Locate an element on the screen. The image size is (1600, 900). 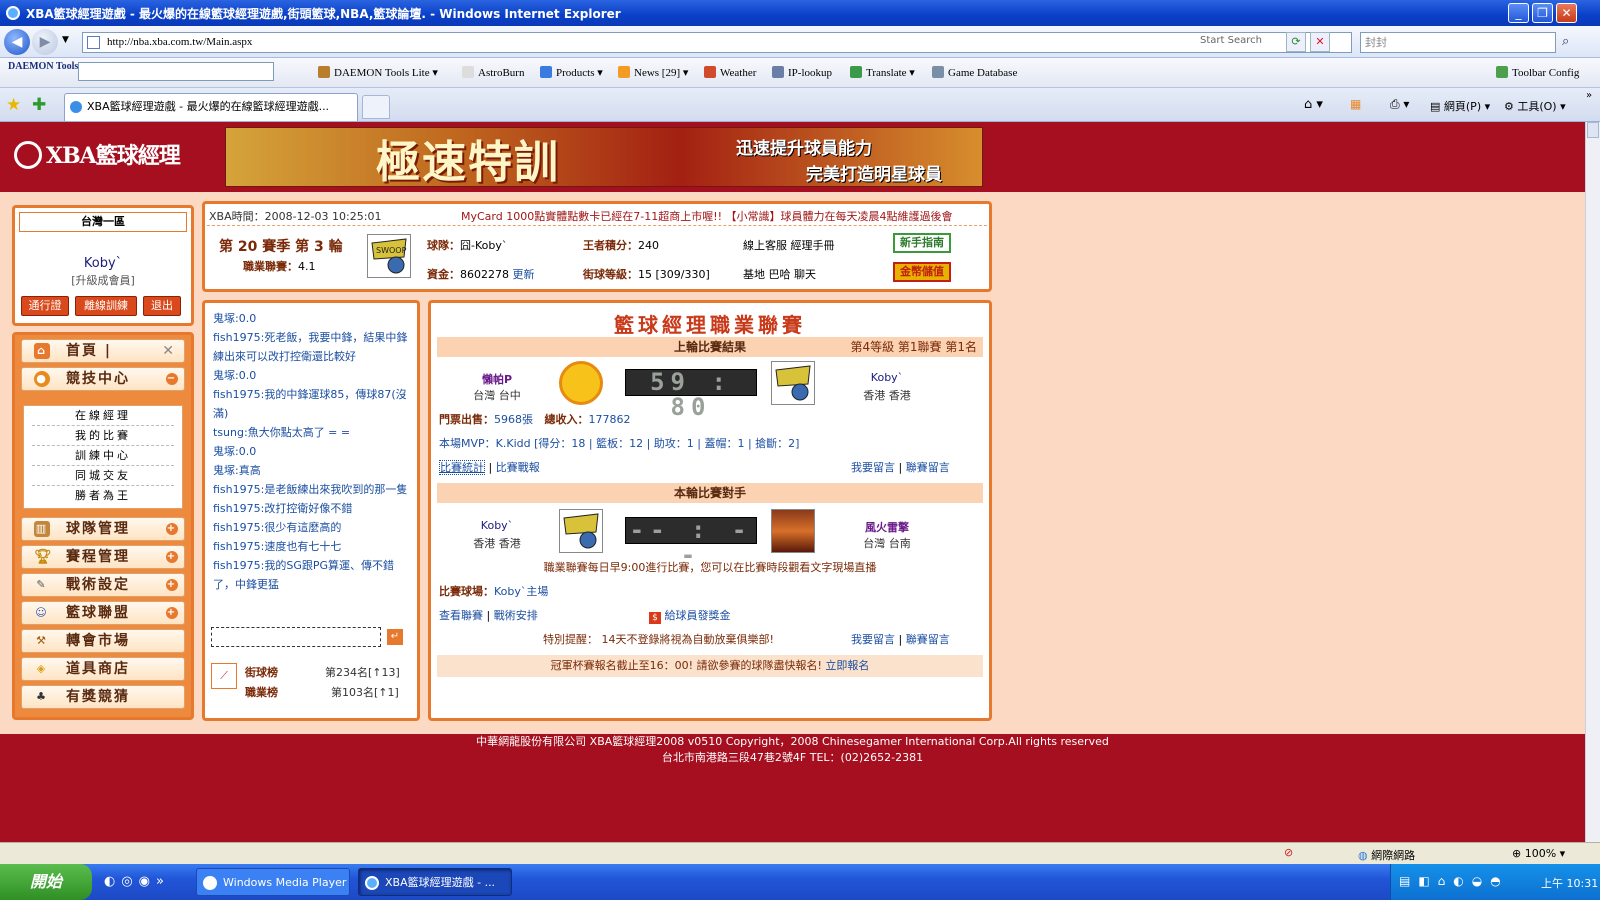
menu-home: ⌂ 首頁 | ✕ is located at coordinates (103, 351).